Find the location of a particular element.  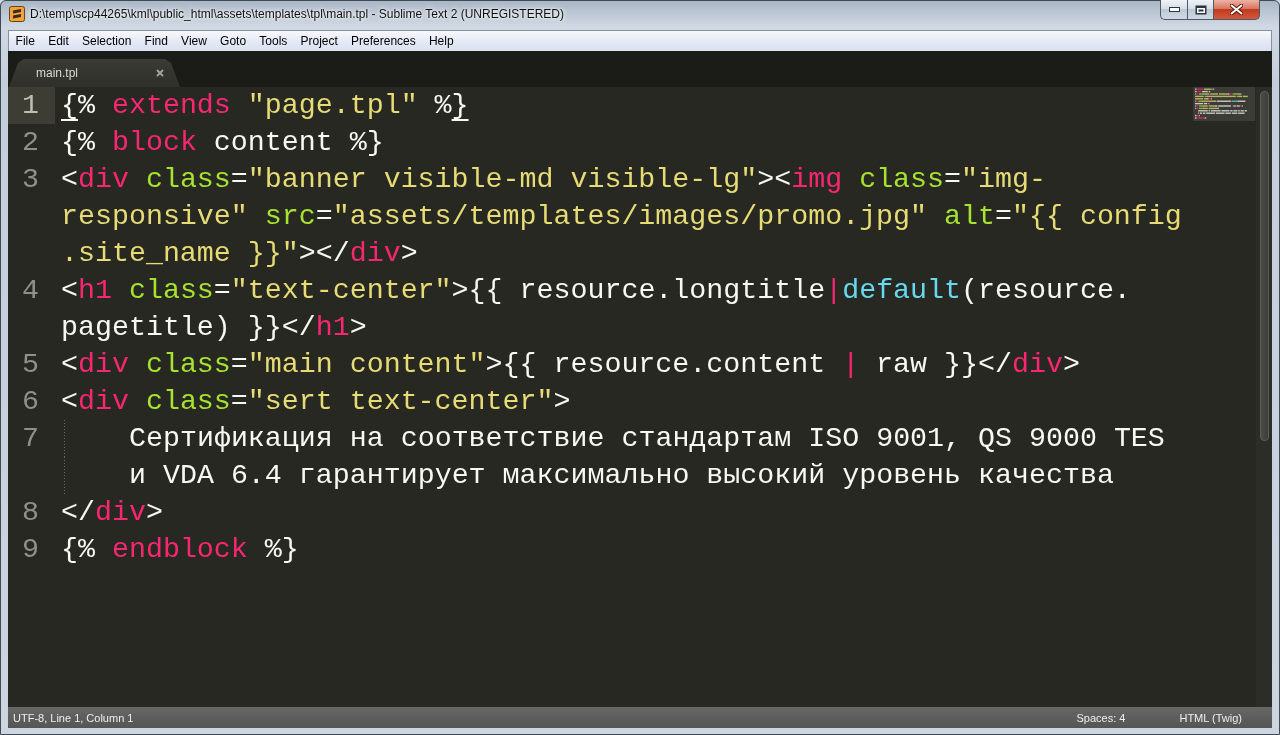

close-button is located at coordinates (1236, 10).